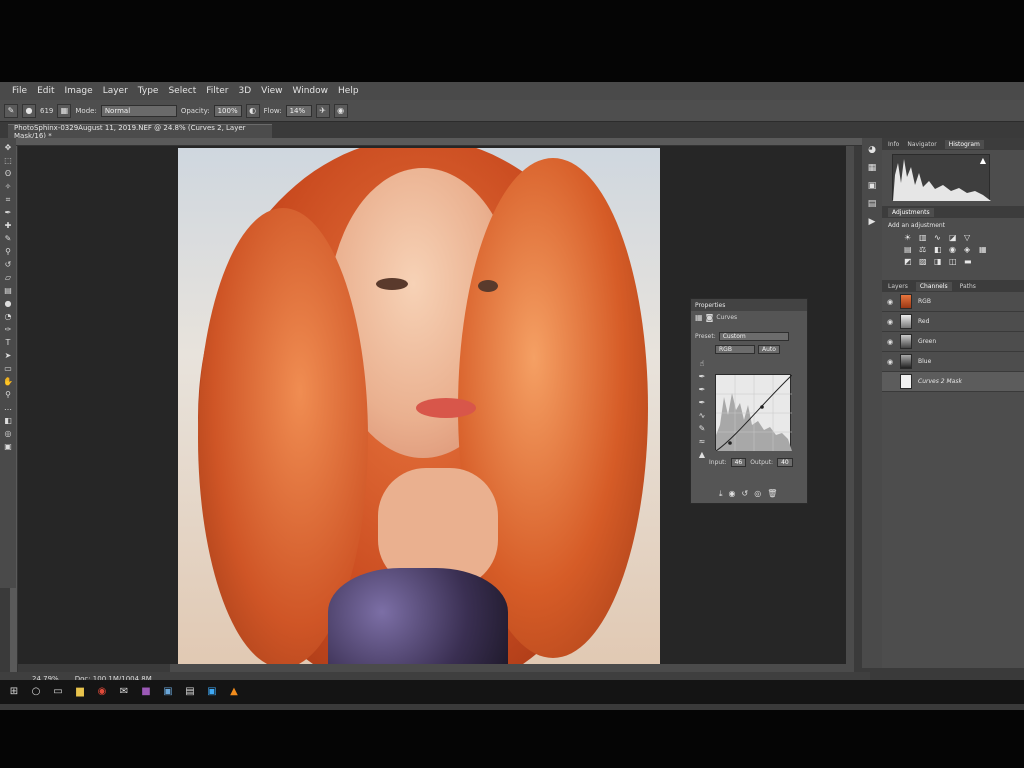  Describe the element at coordinates (933, 286) in the screenshot. I see `tab-channels: Channels` at that location.